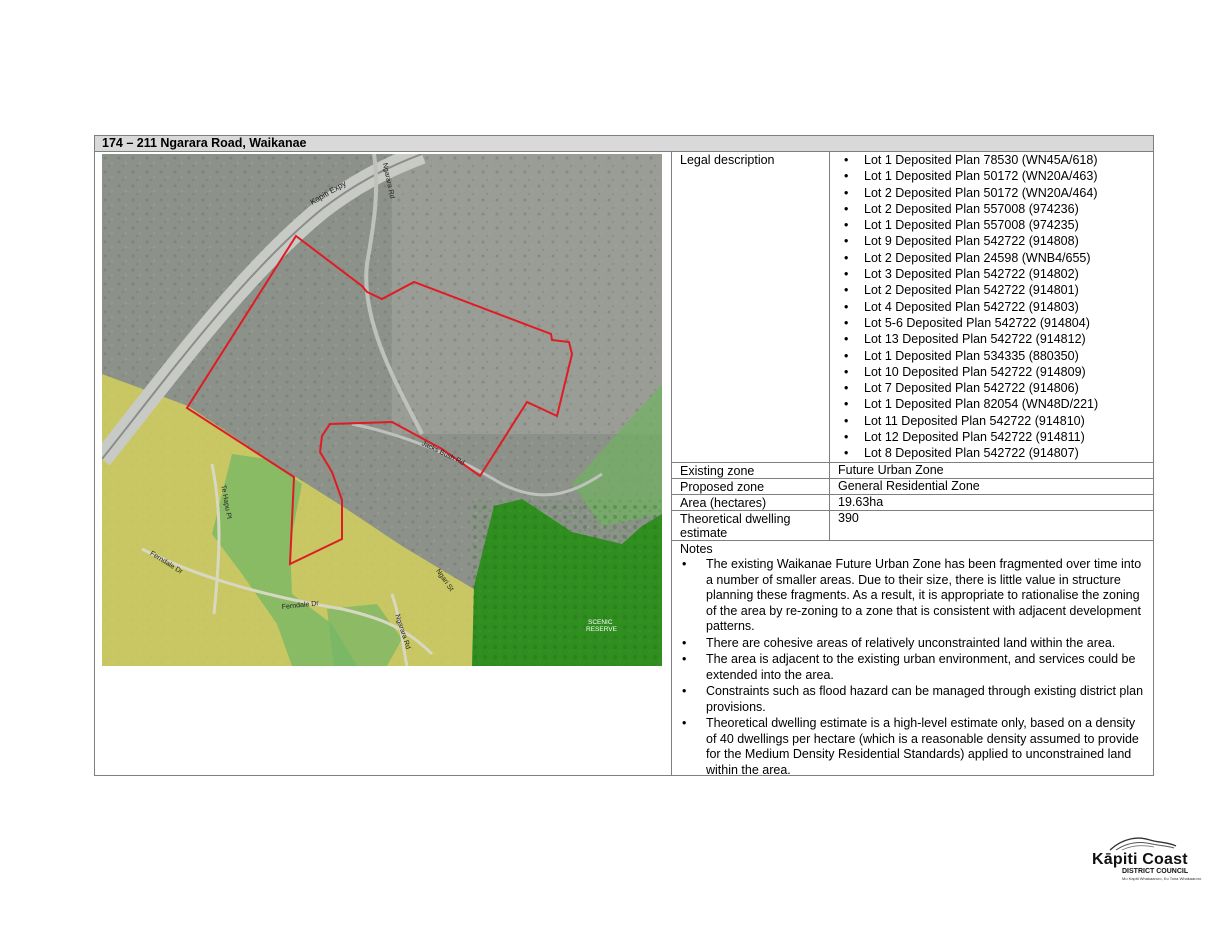 This screenshot has height=940, width=1222. What do you see at coordinates (735, 526) in the screenshot?
I see `dwelling-label: Theoretical dwelling estimate` at bounding box center [735, 526].